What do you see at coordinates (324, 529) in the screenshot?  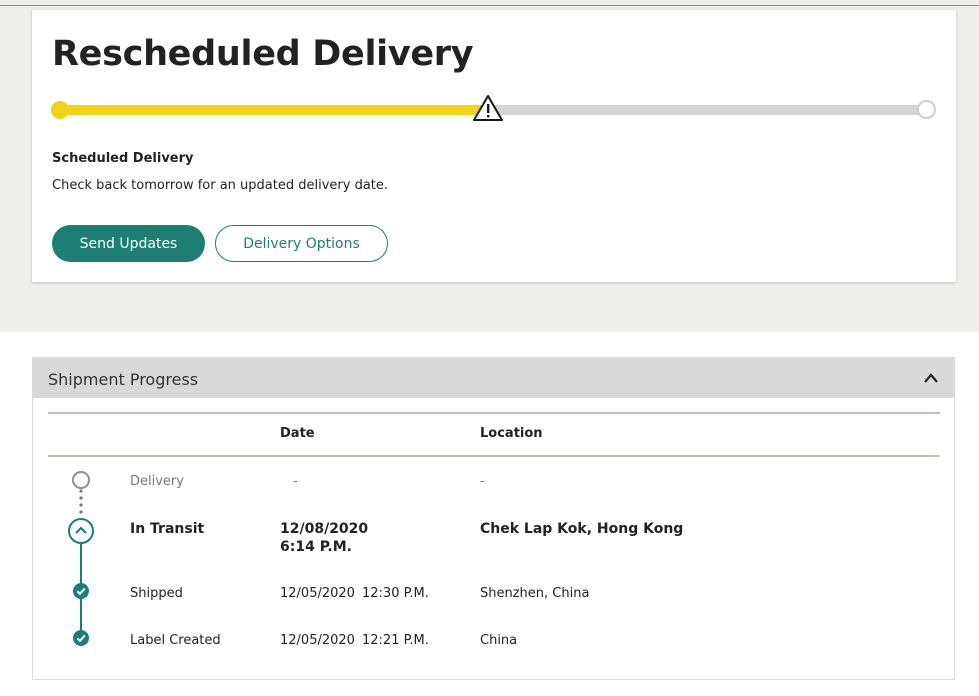 I see `event-date-in-transit: 12/08/2020` at bounding box center [324, 529].